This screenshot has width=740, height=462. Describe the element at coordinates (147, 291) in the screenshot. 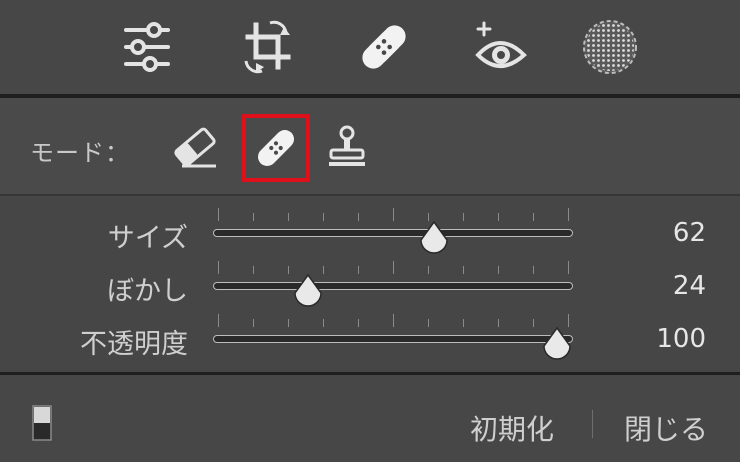

I see `feather-label: ぼかし` at that location.